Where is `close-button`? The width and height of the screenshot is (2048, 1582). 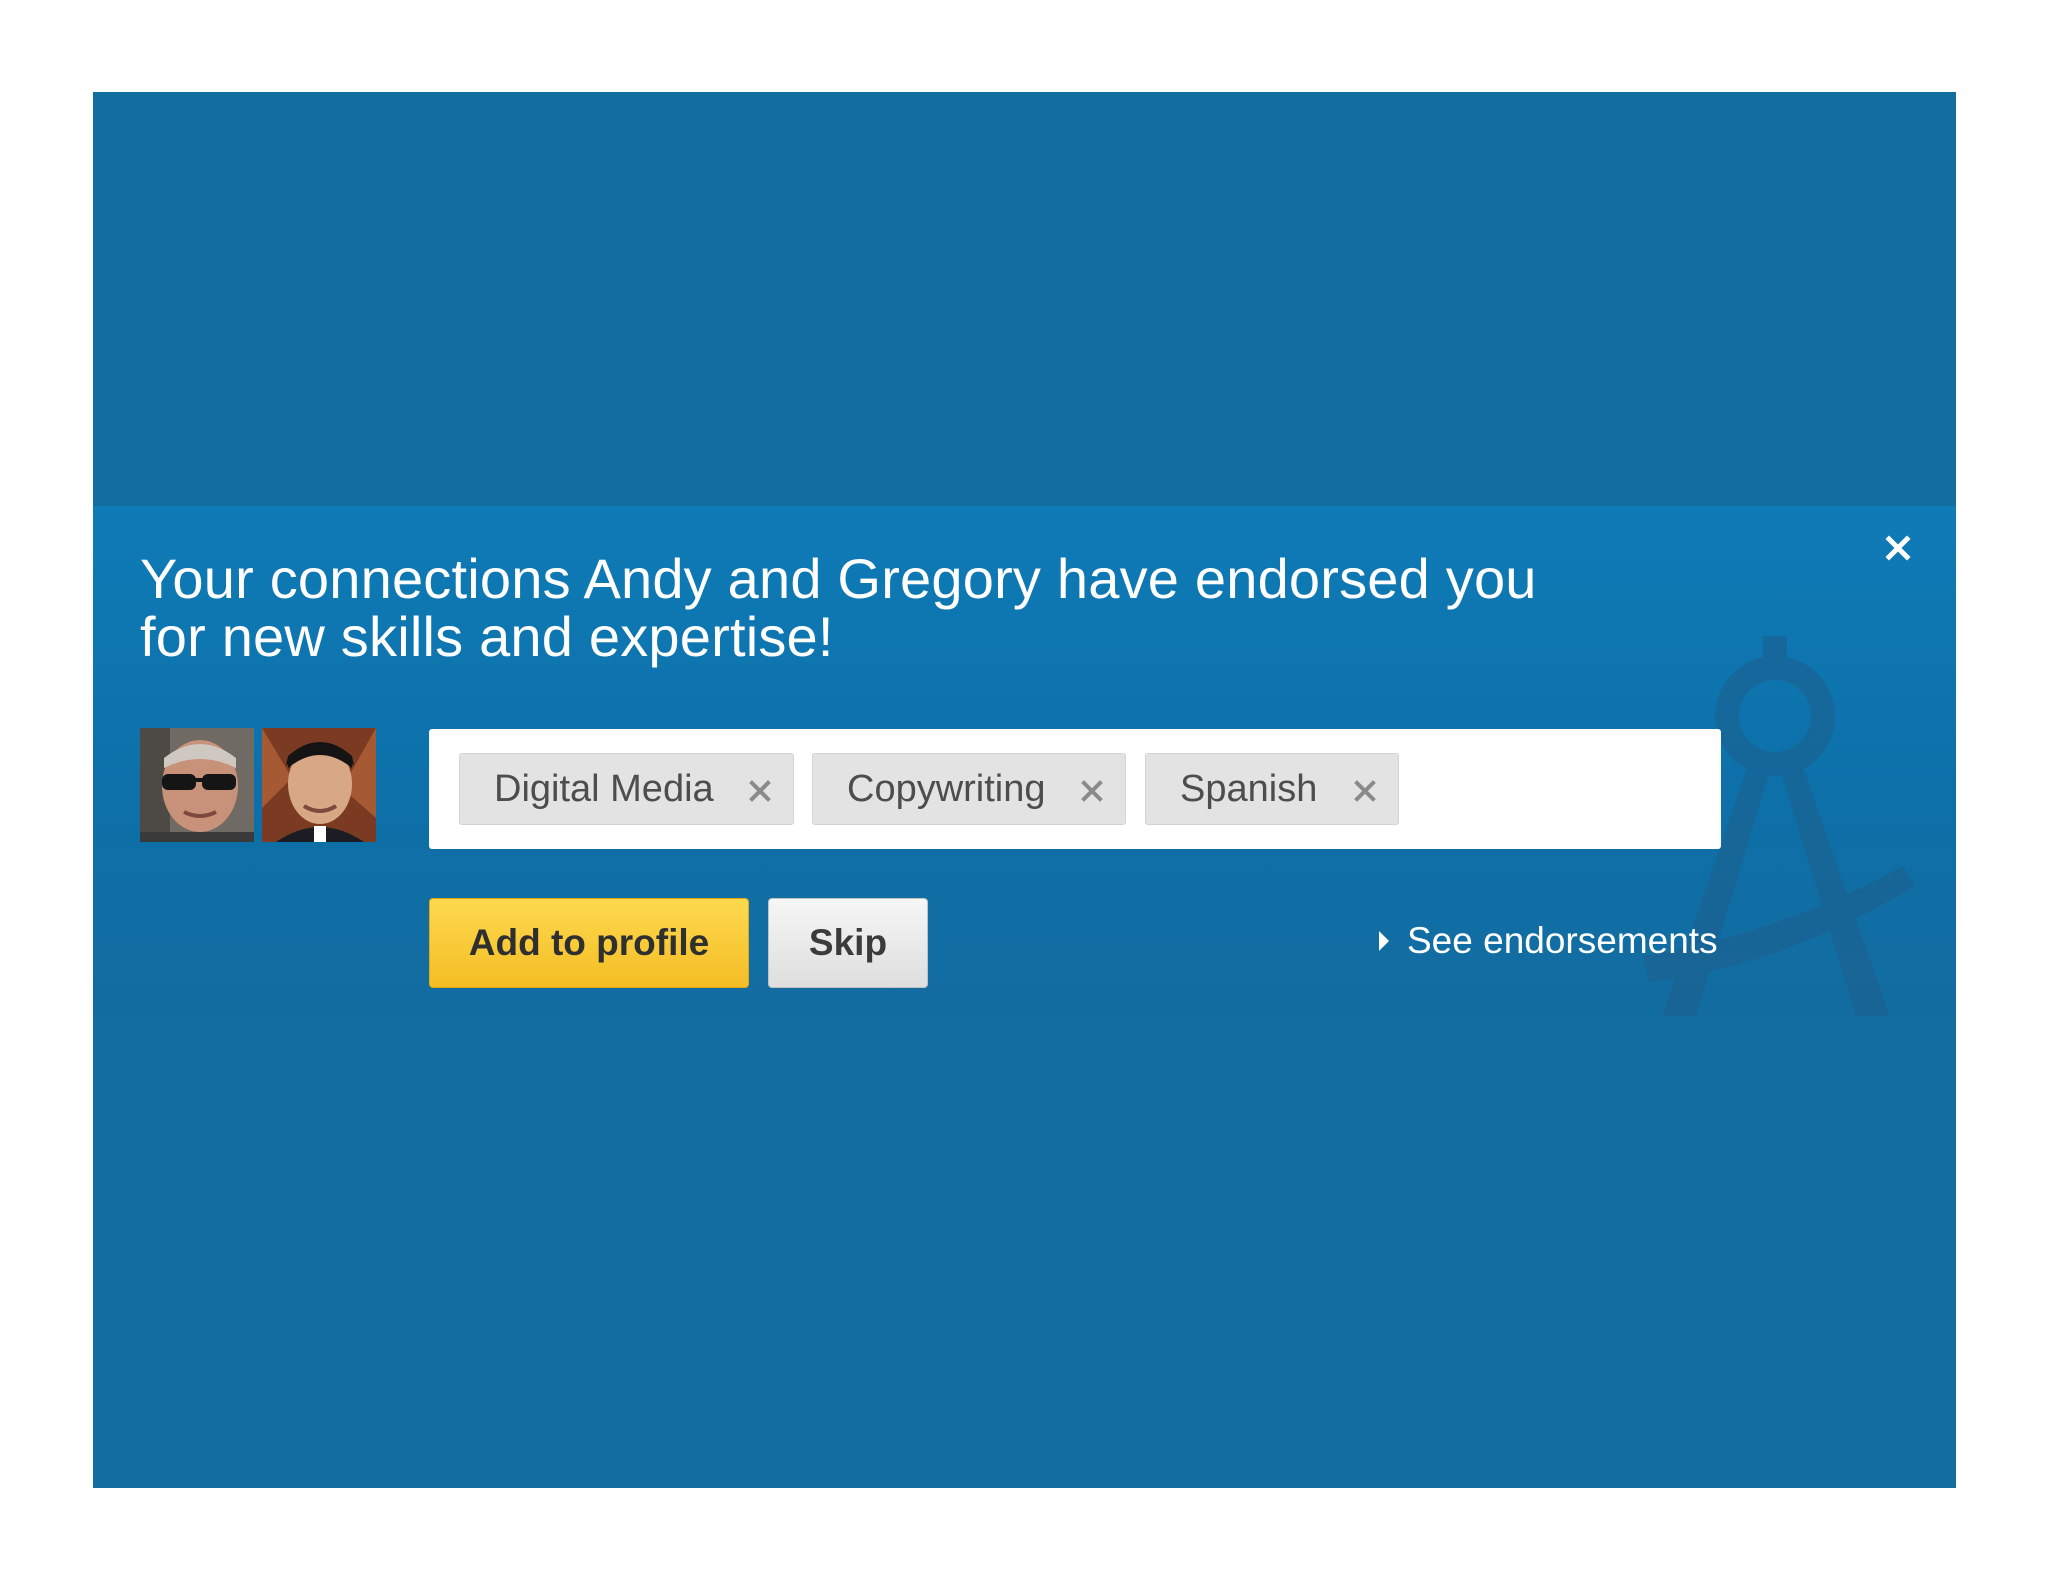
close-button is located at coordinates (1898, 548).